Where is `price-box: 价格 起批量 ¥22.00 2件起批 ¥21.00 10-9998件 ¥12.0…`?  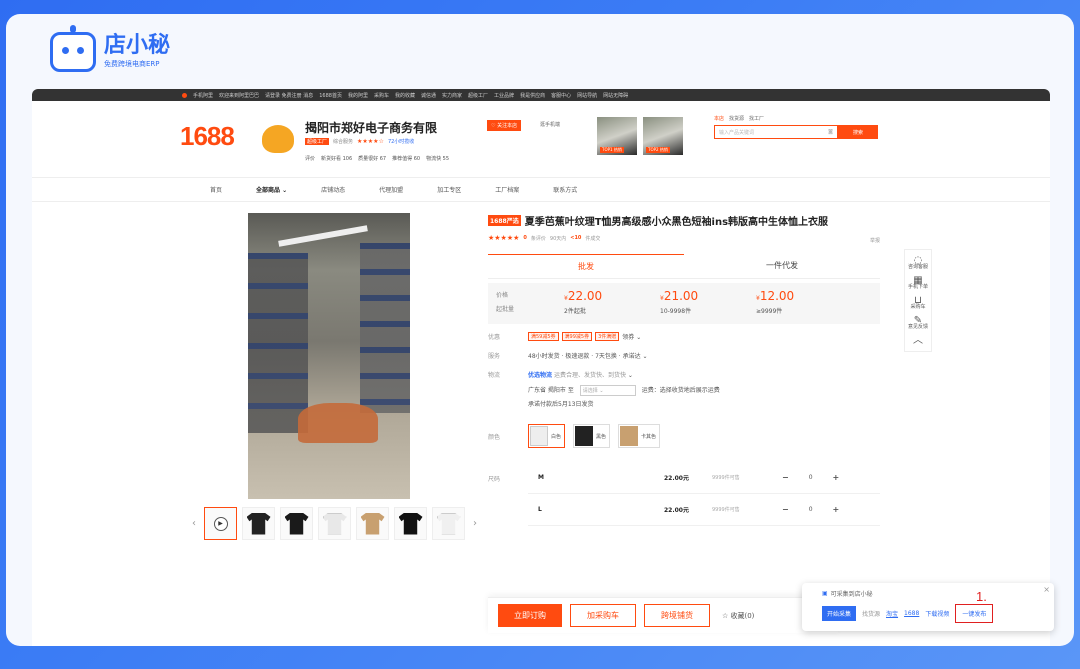
price-box: 价格 起批量 ¥22.00 2件起批 ¥21.00 10-9998件 ¥12.0… is located at coordinates (684, 303).